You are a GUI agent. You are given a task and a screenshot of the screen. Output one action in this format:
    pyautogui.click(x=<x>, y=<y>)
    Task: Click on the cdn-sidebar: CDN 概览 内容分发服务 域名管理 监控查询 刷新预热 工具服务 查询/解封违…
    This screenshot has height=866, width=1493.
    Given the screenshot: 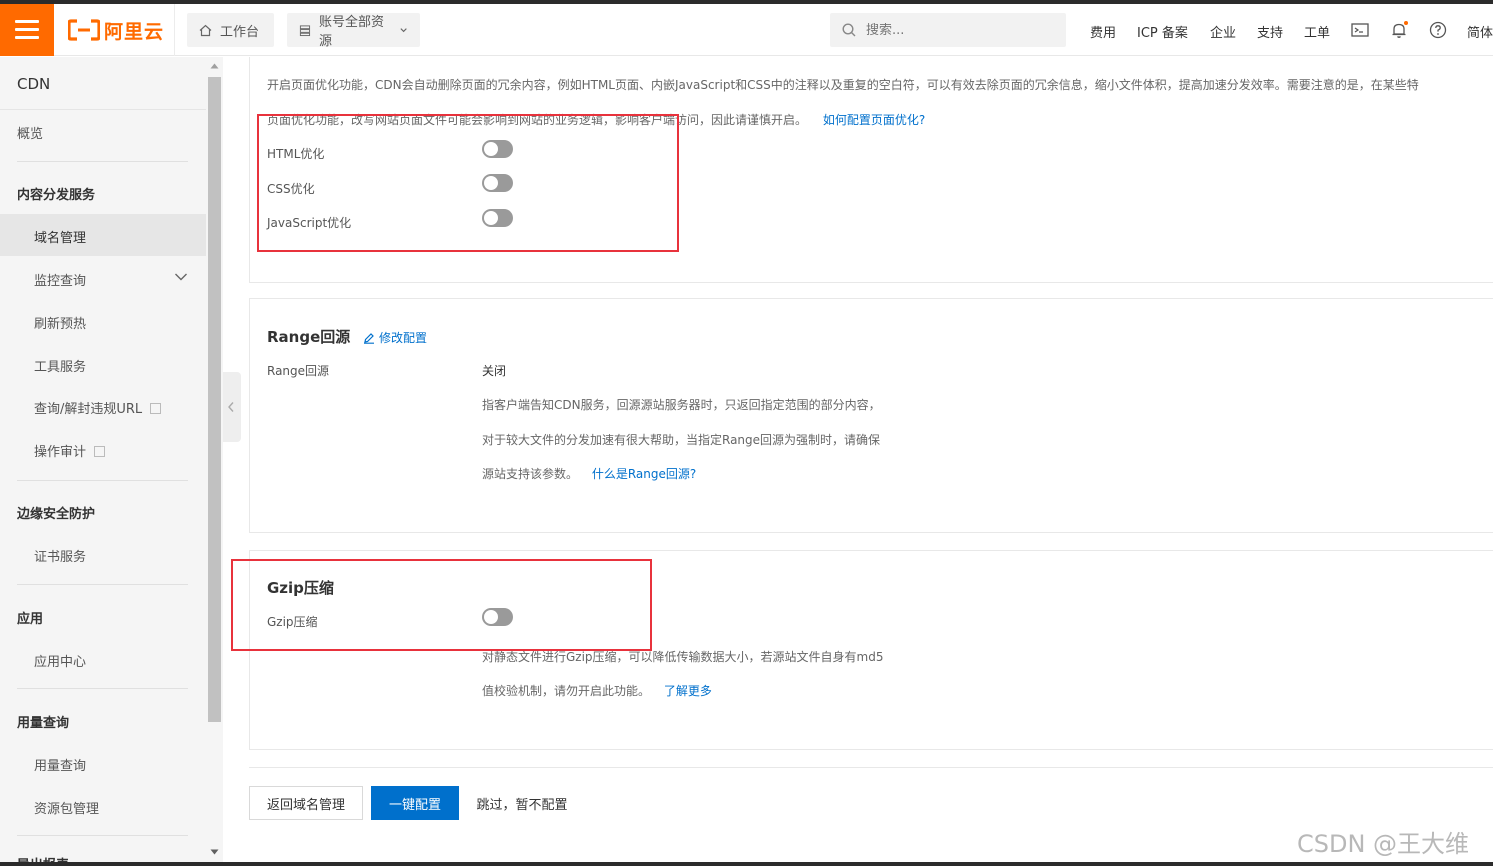 What is the action you would take?
    pyautogui.click(x=103, y=459)
    